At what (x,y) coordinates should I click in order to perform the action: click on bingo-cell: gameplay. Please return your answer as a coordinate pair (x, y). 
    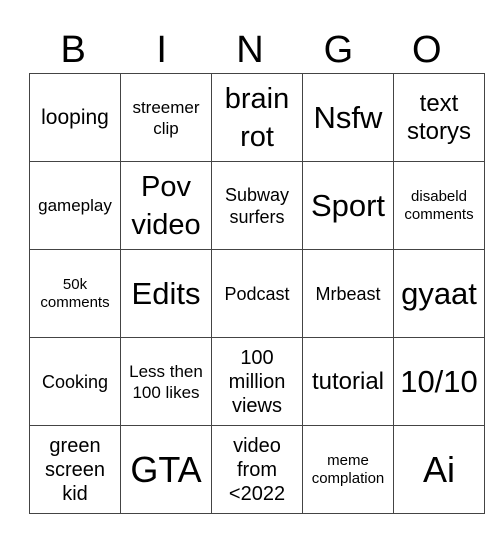
    Looking at the image, I should click on (75, 205).